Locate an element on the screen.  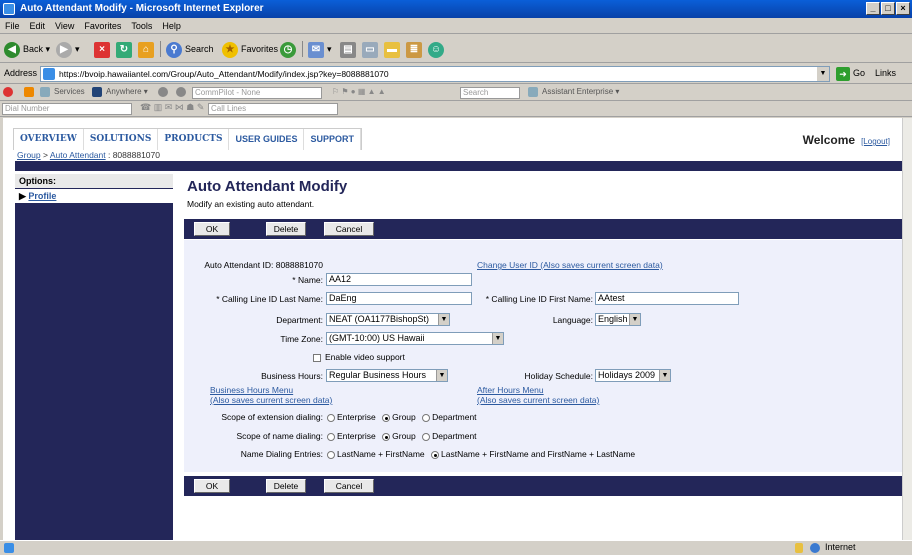
nav-user-guides: USER GUIDES is located at coordinates (267, 139).